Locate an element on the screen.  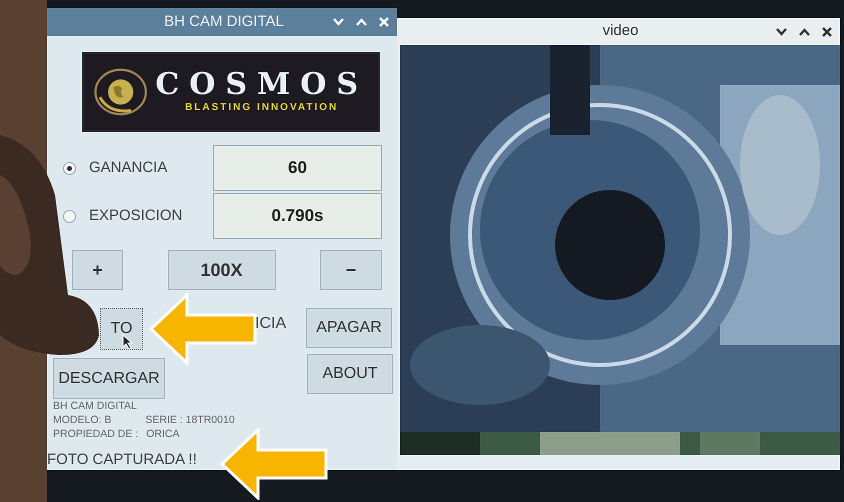
window-title: video is located at coordinates (621, 31).